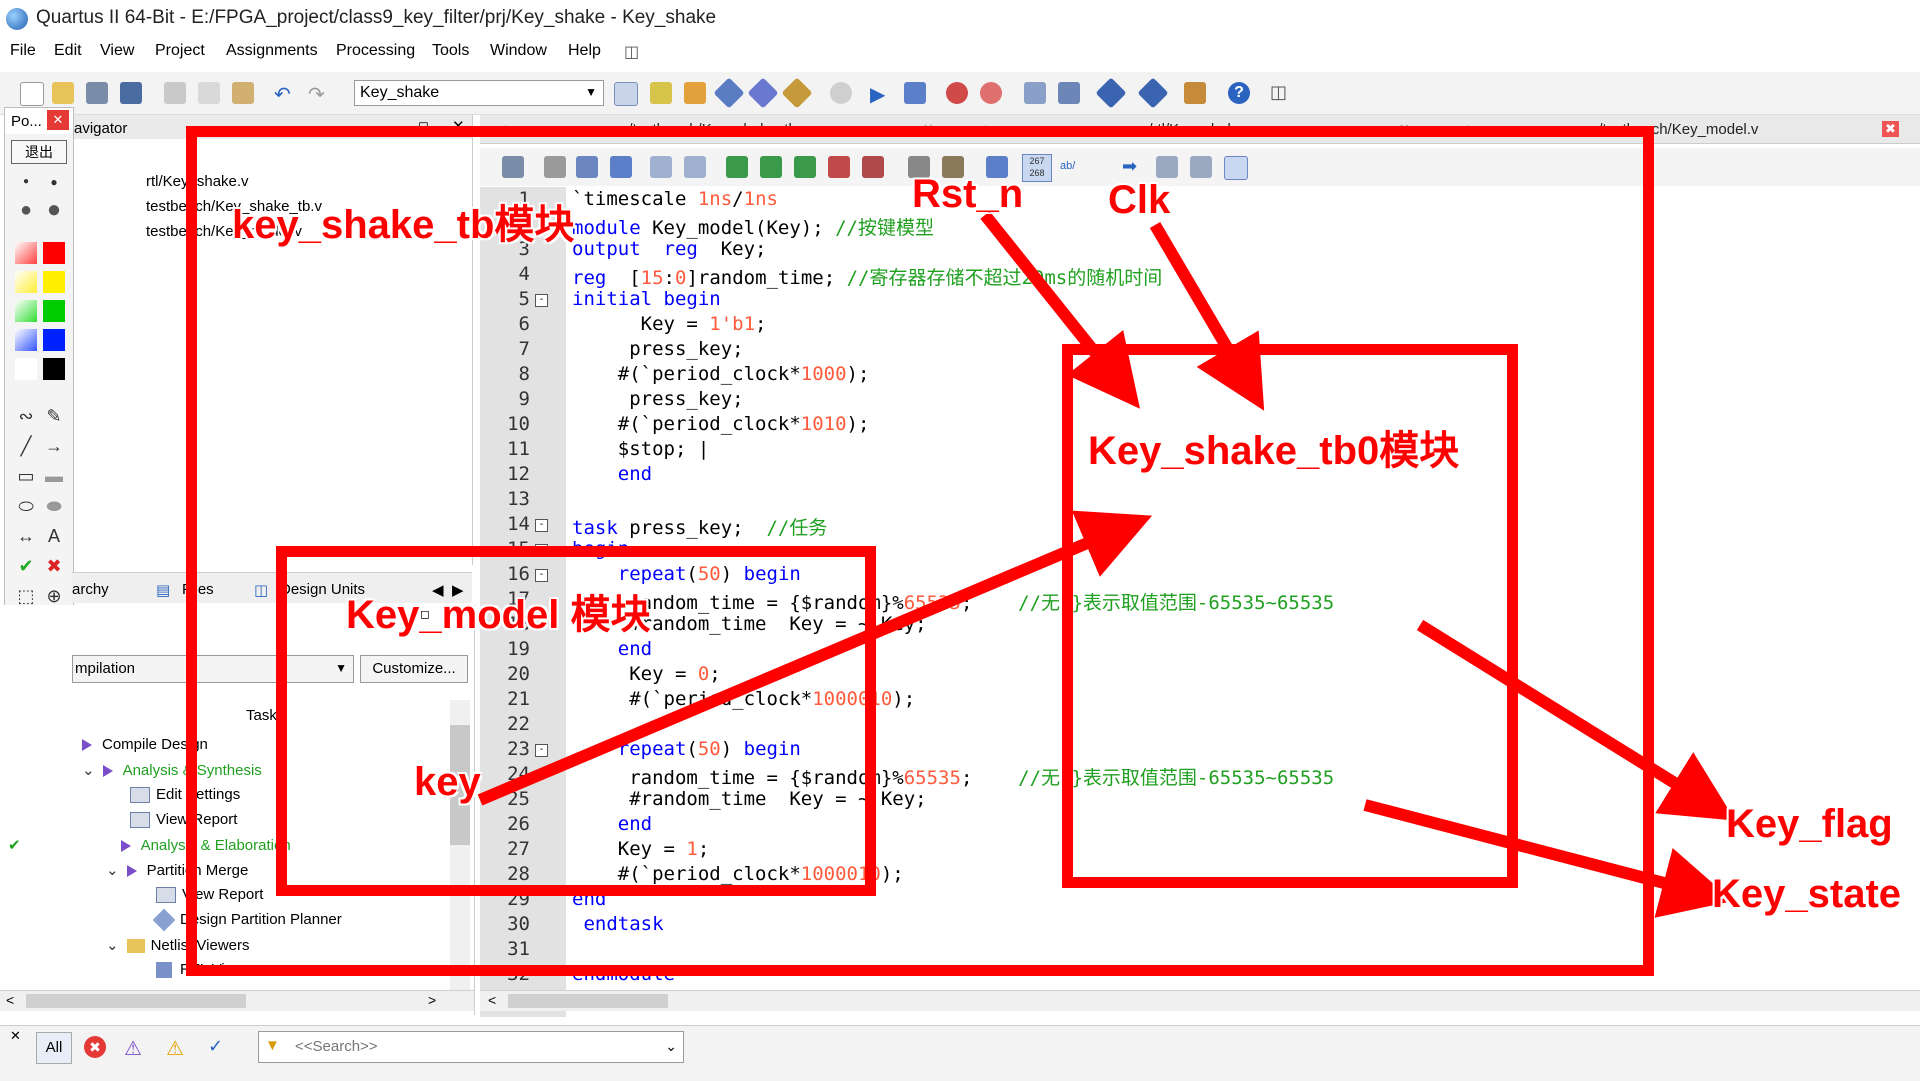  I want to click on label-key-flag: Key_flag, so click(1809, 824).